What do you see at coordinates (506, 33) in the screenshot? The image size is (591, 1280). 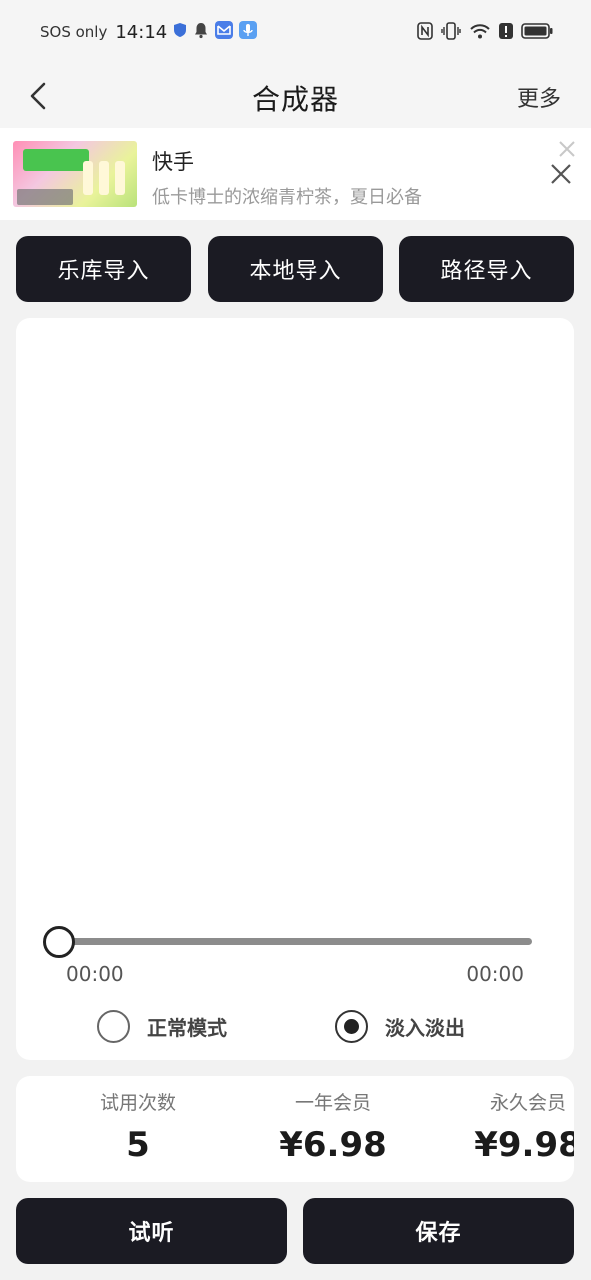 I see `alert-icon` at bounding box center [506, 33].